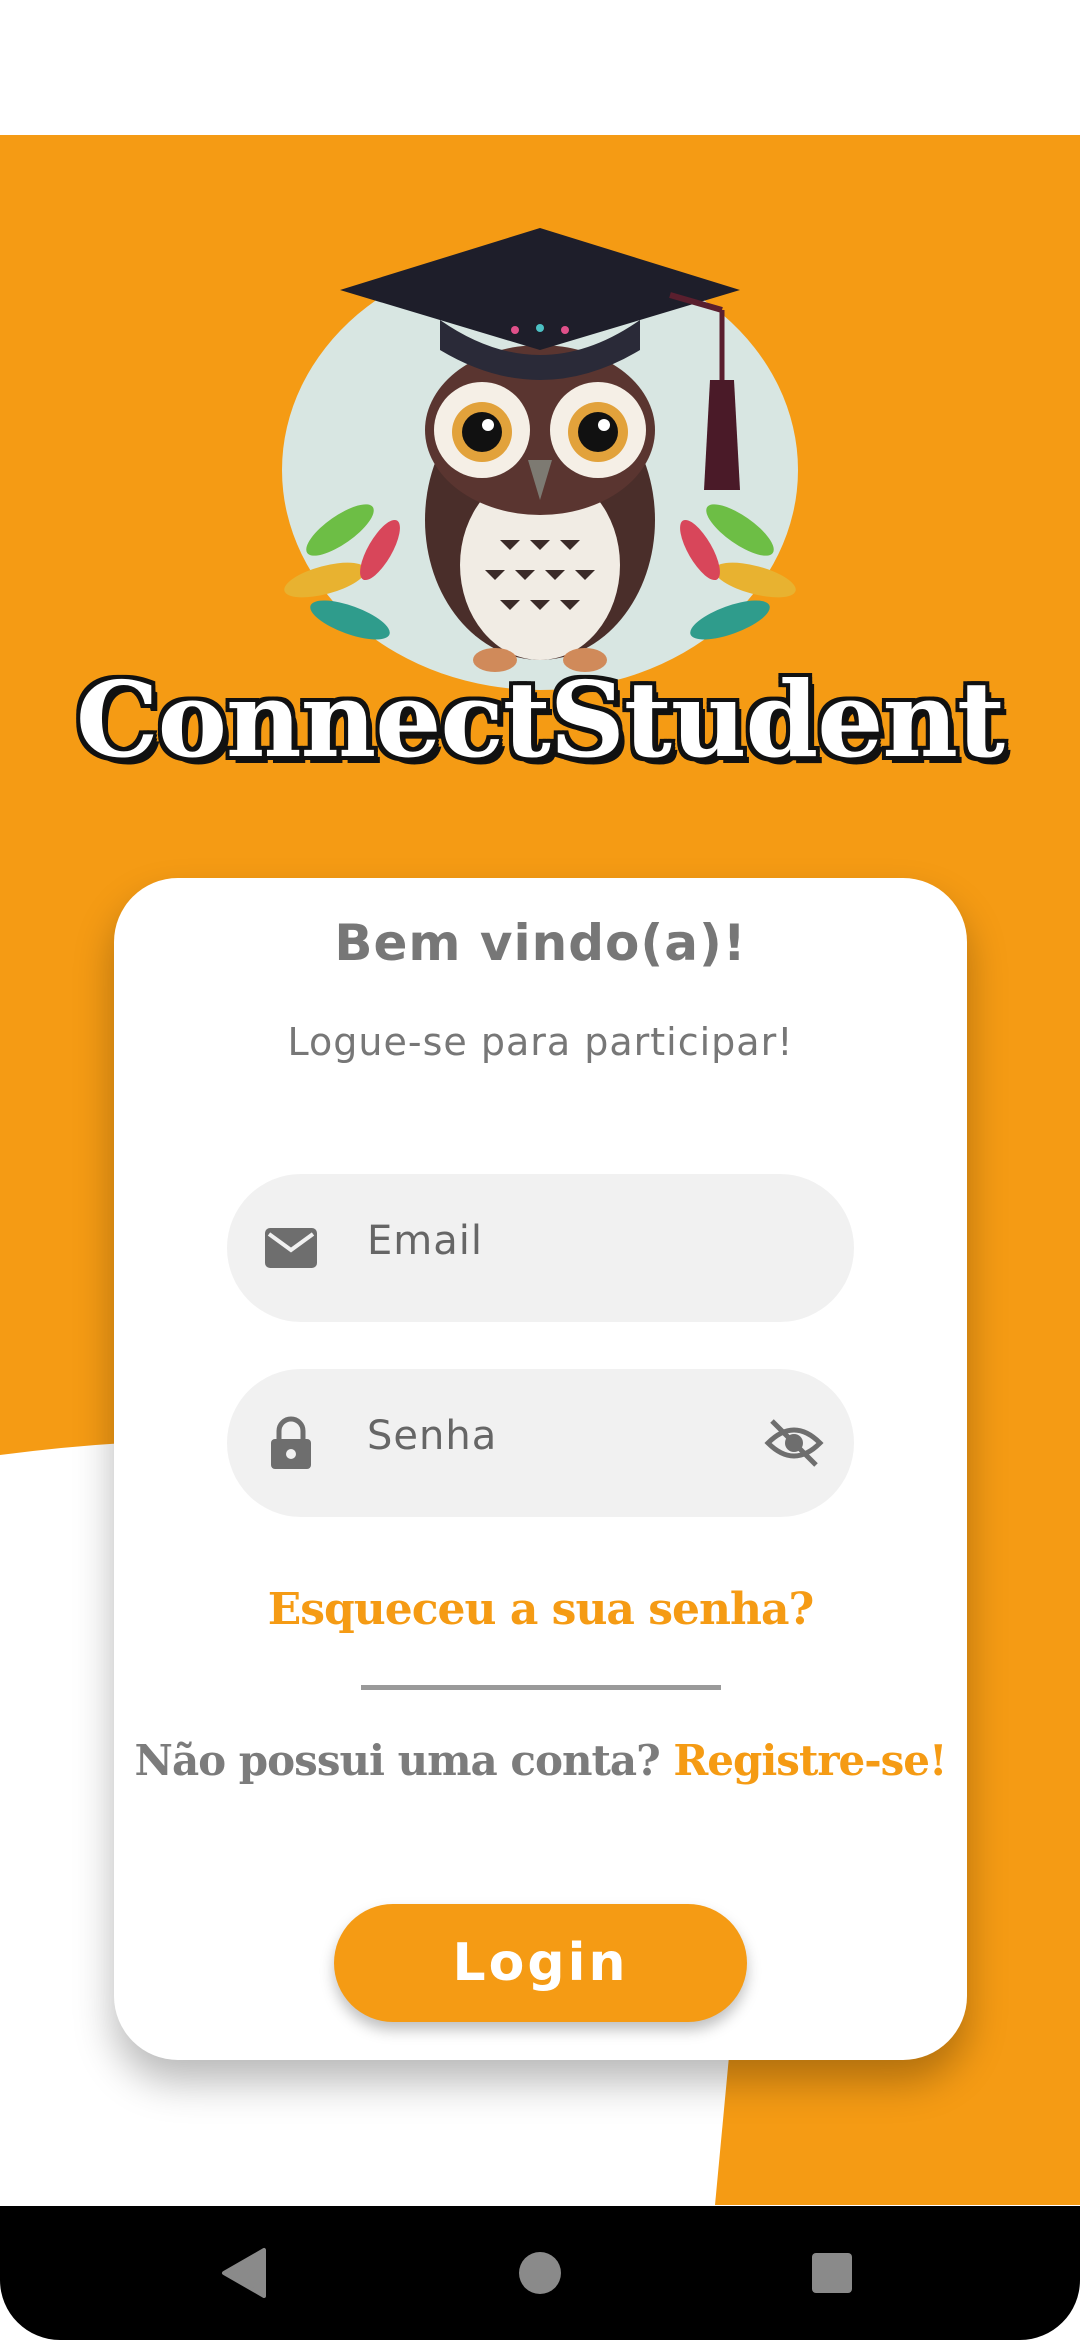  What do you see at coordinates (432, 1436) in the screenshot?
I see `password-placeholder: Senha` at bounding box center [432, 1436].